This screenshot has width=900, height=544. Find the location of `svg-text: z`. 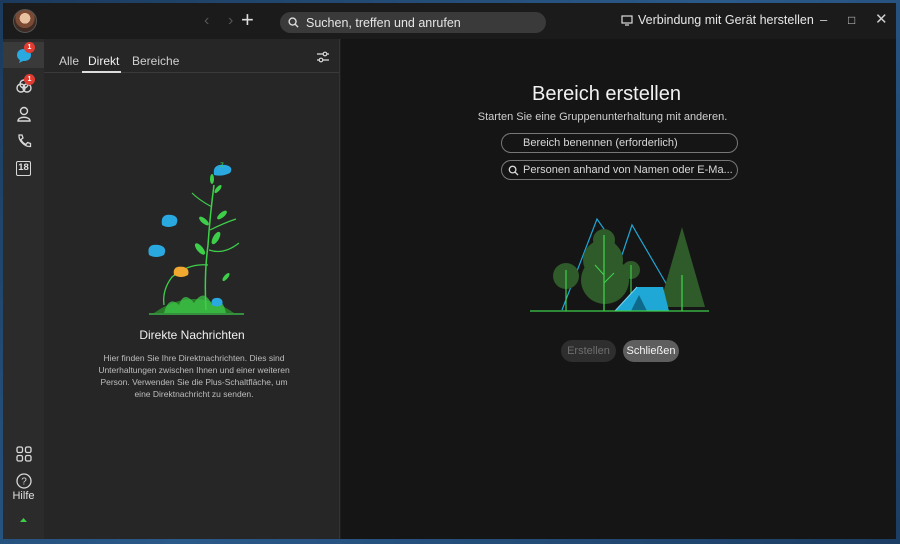

svg-text: z is located at coordinates (222, 164).